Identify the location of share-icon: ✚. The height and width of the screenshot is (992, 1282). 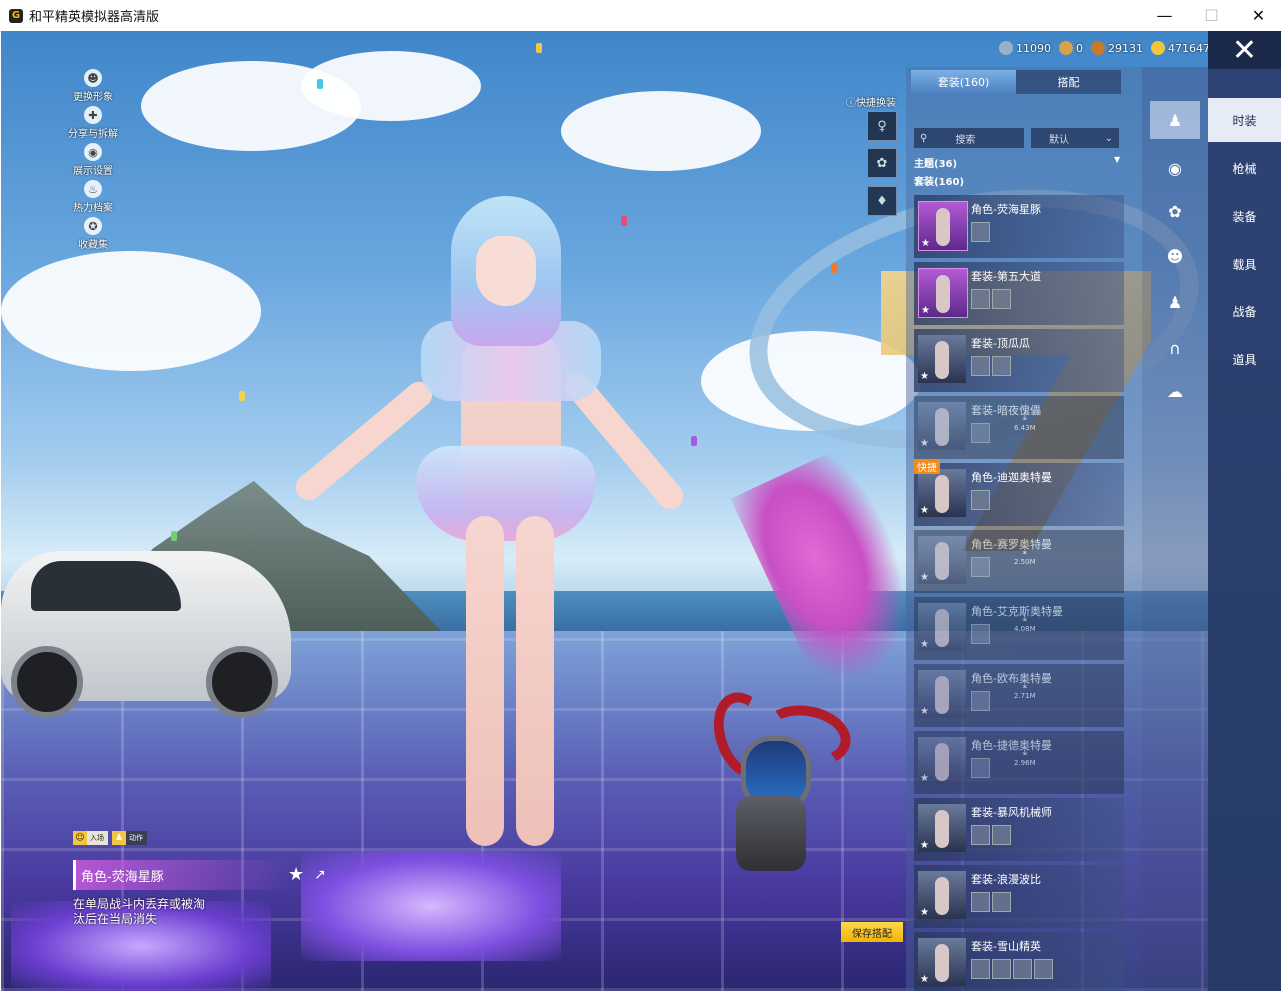
(93, 115).